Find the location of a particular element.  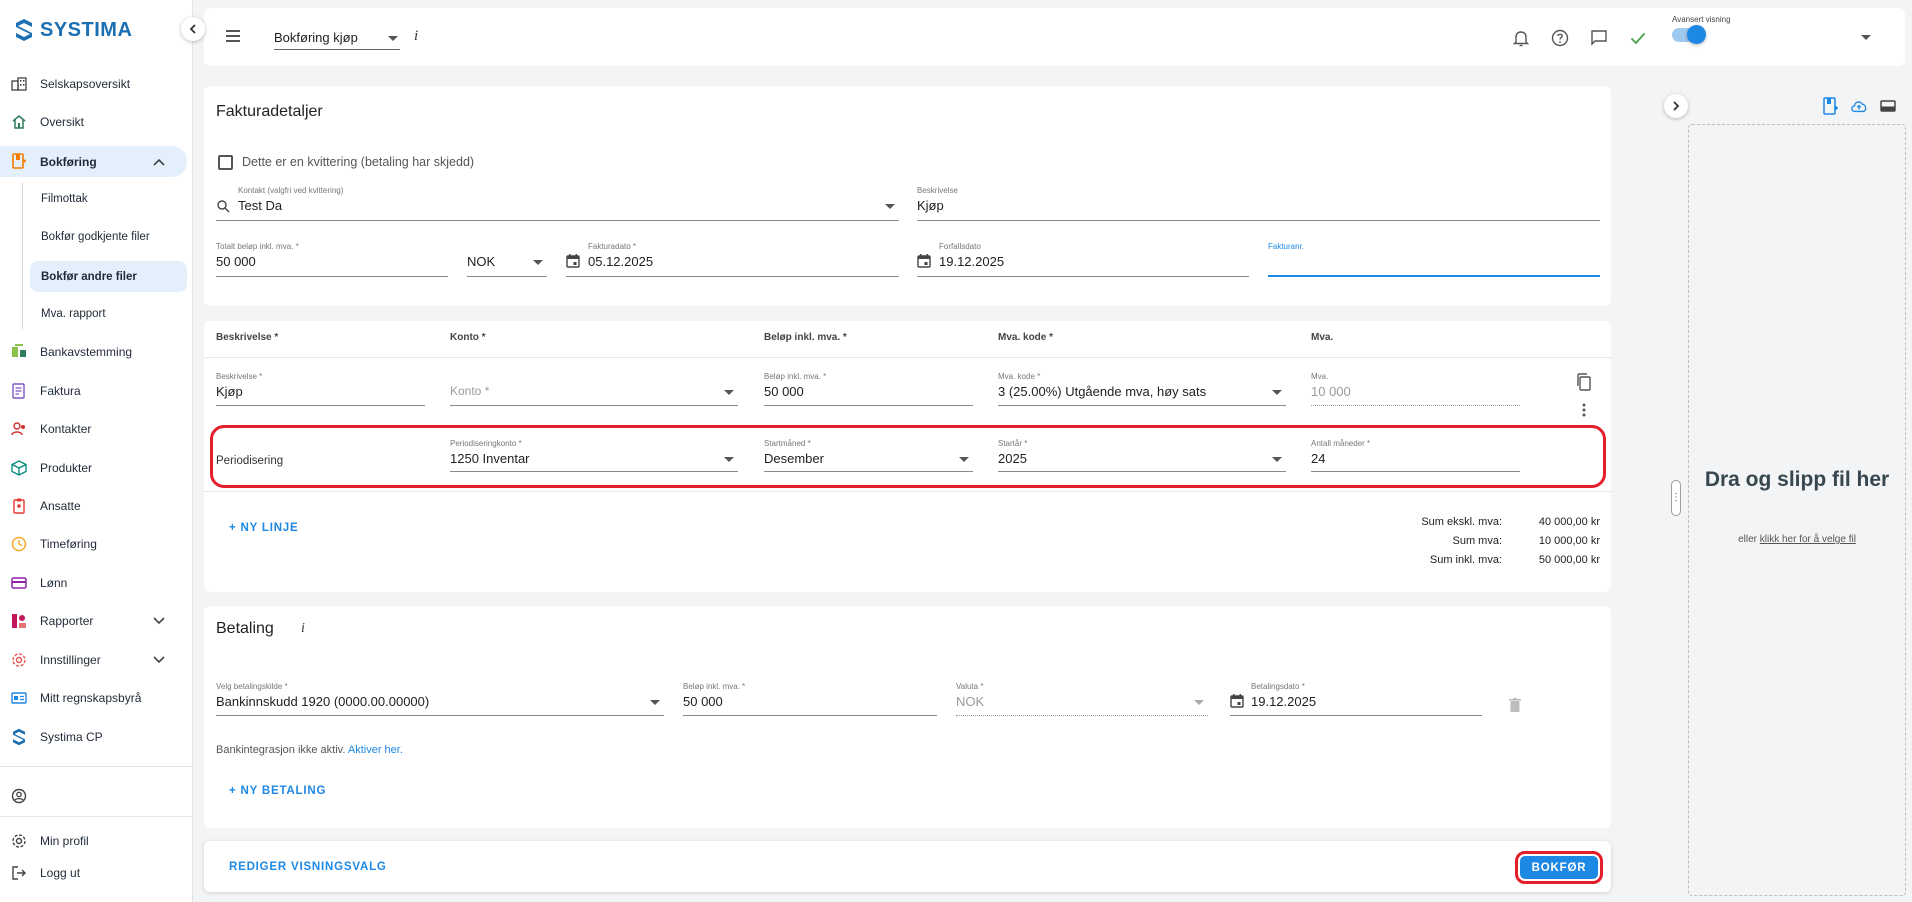

edit-view-options-button: REDIGER VISNINGSVALG is located at coordinates (308, 867).